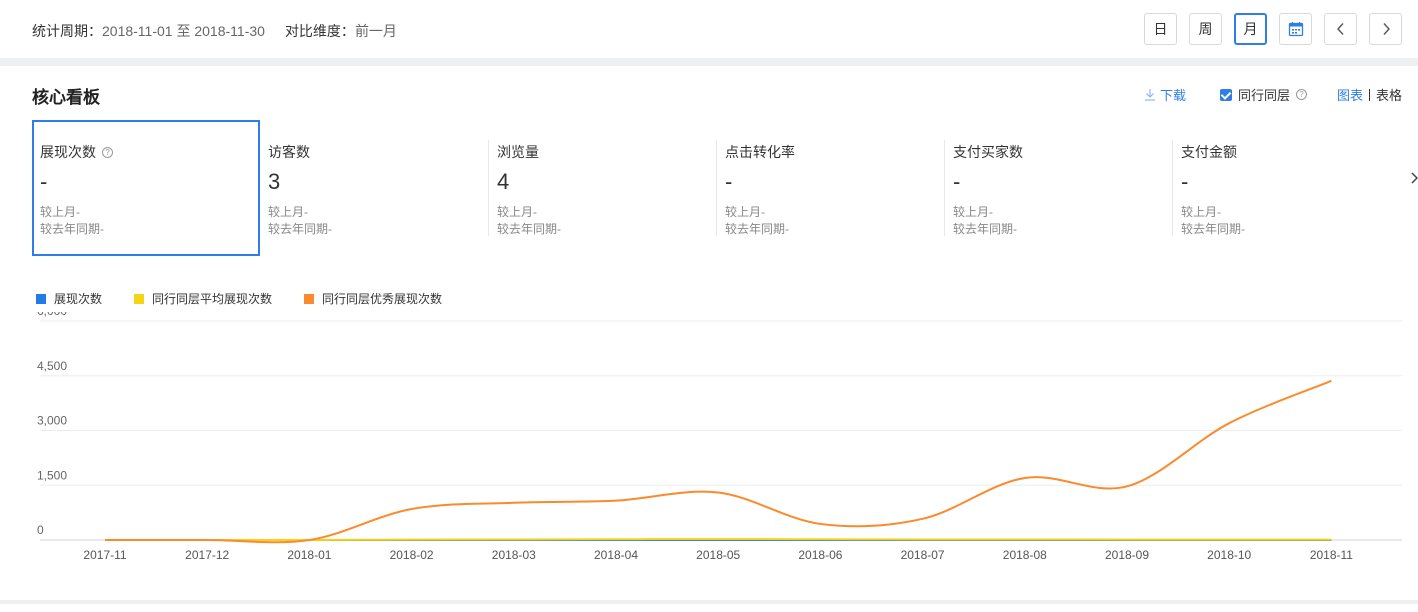 Image resolution: width=1418 pixels, height=612 pixels. What do you see at coordinates (1127, 555) in the screenshot?
I see `x-tick-label: 2018-09` at bounding box center [1127, 555].